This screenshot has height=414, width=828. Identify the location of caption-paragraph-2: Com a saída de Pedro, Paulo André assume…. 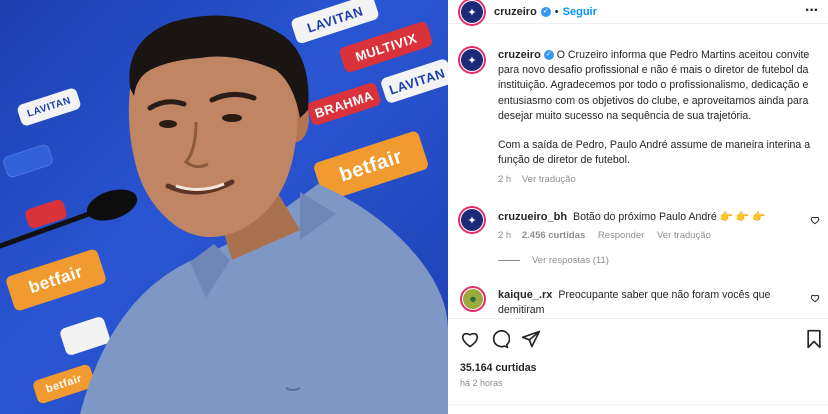
(654, 153).